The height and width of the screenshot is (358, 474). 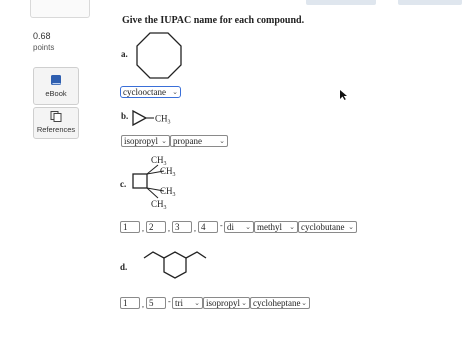 What do you see at coordinates (269, 227) in the screenshot?
I see `part-c-substituent-value: methyl` at bounding box center [269, 227].